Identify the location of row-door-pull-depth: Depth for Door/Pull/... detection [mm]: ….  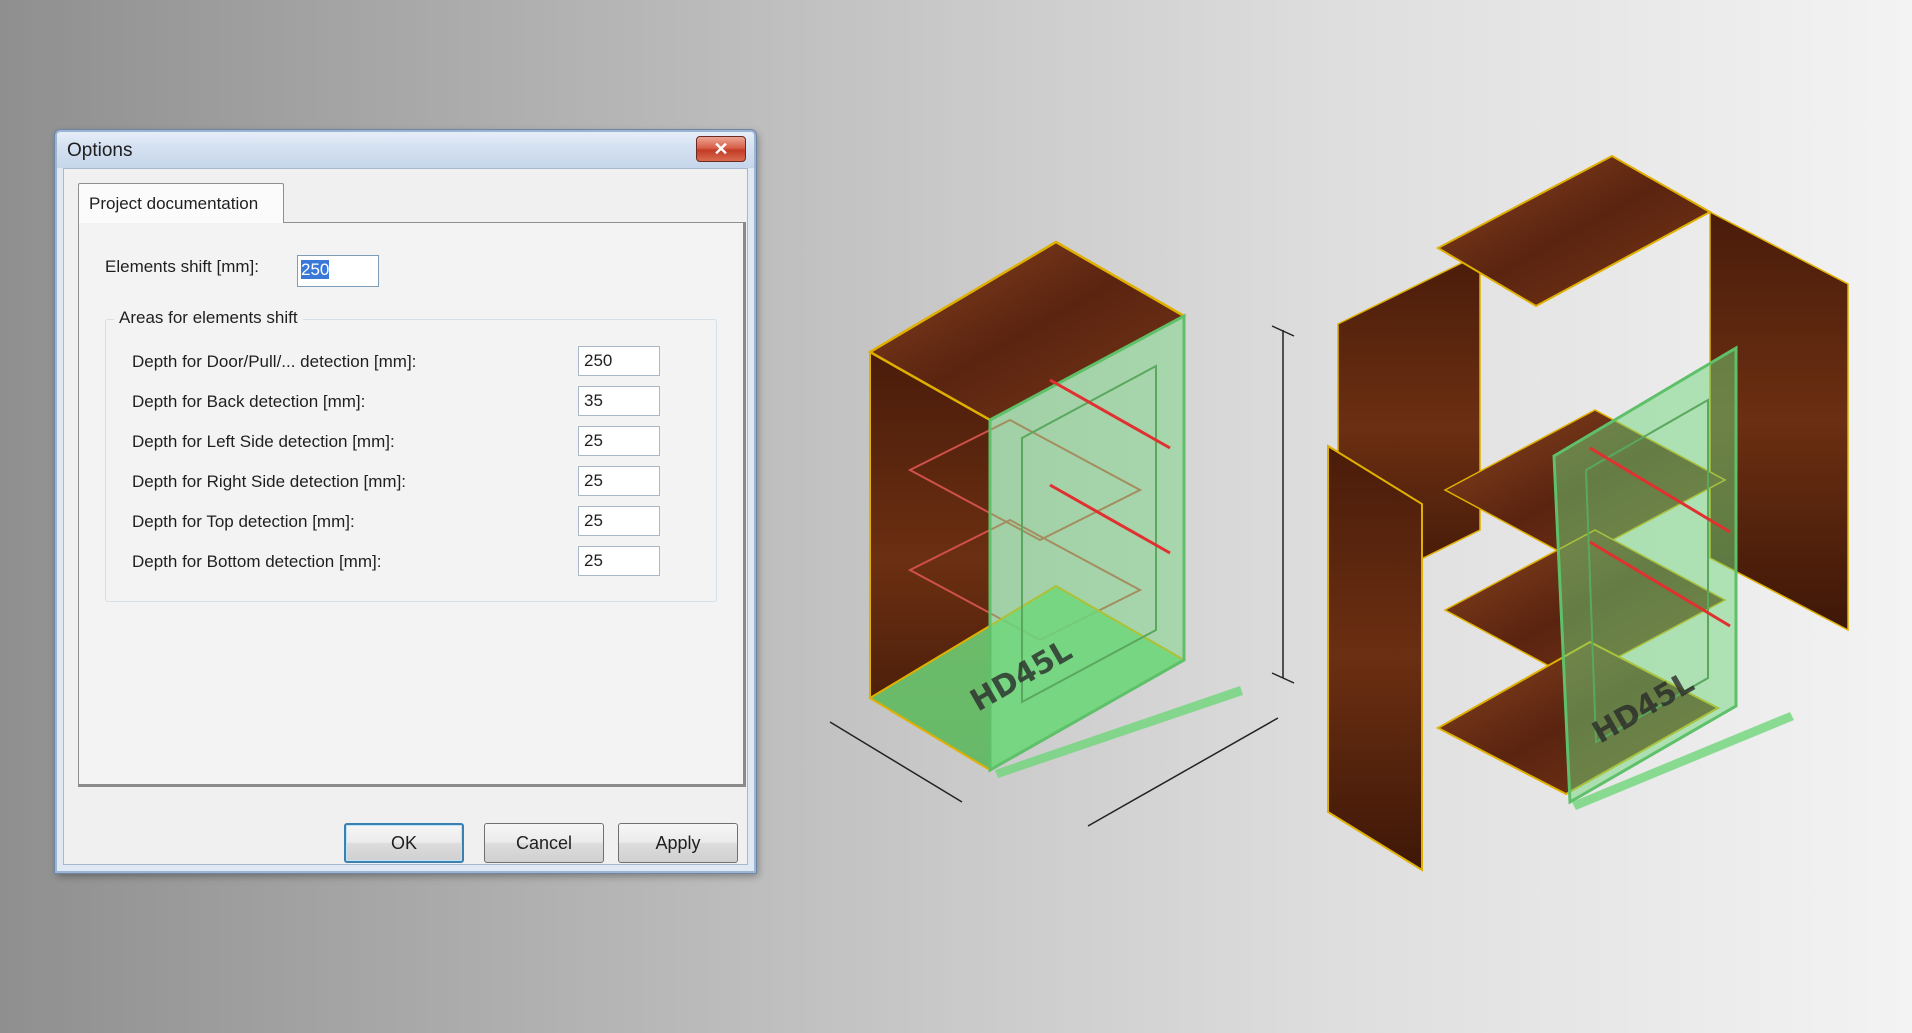
(411, 363).